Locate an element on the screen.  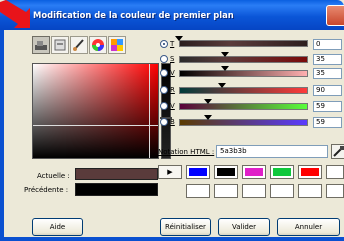
eyedropper-icon is located at coordinates (338, 151).